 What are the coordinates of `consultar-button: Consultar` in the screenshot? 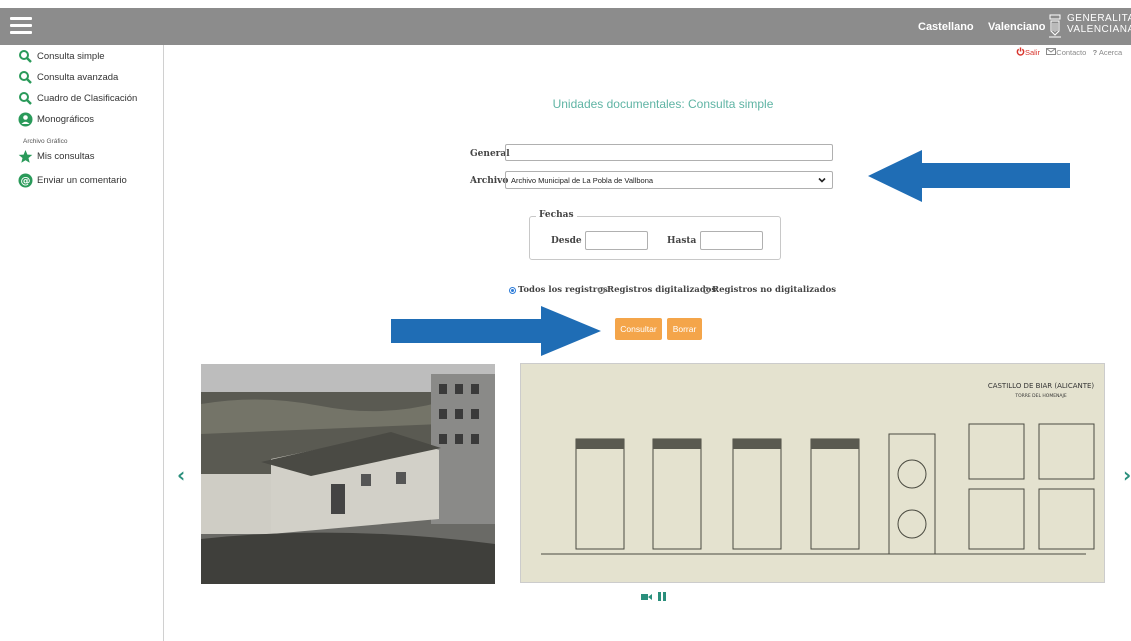 It's located at (638, 329).